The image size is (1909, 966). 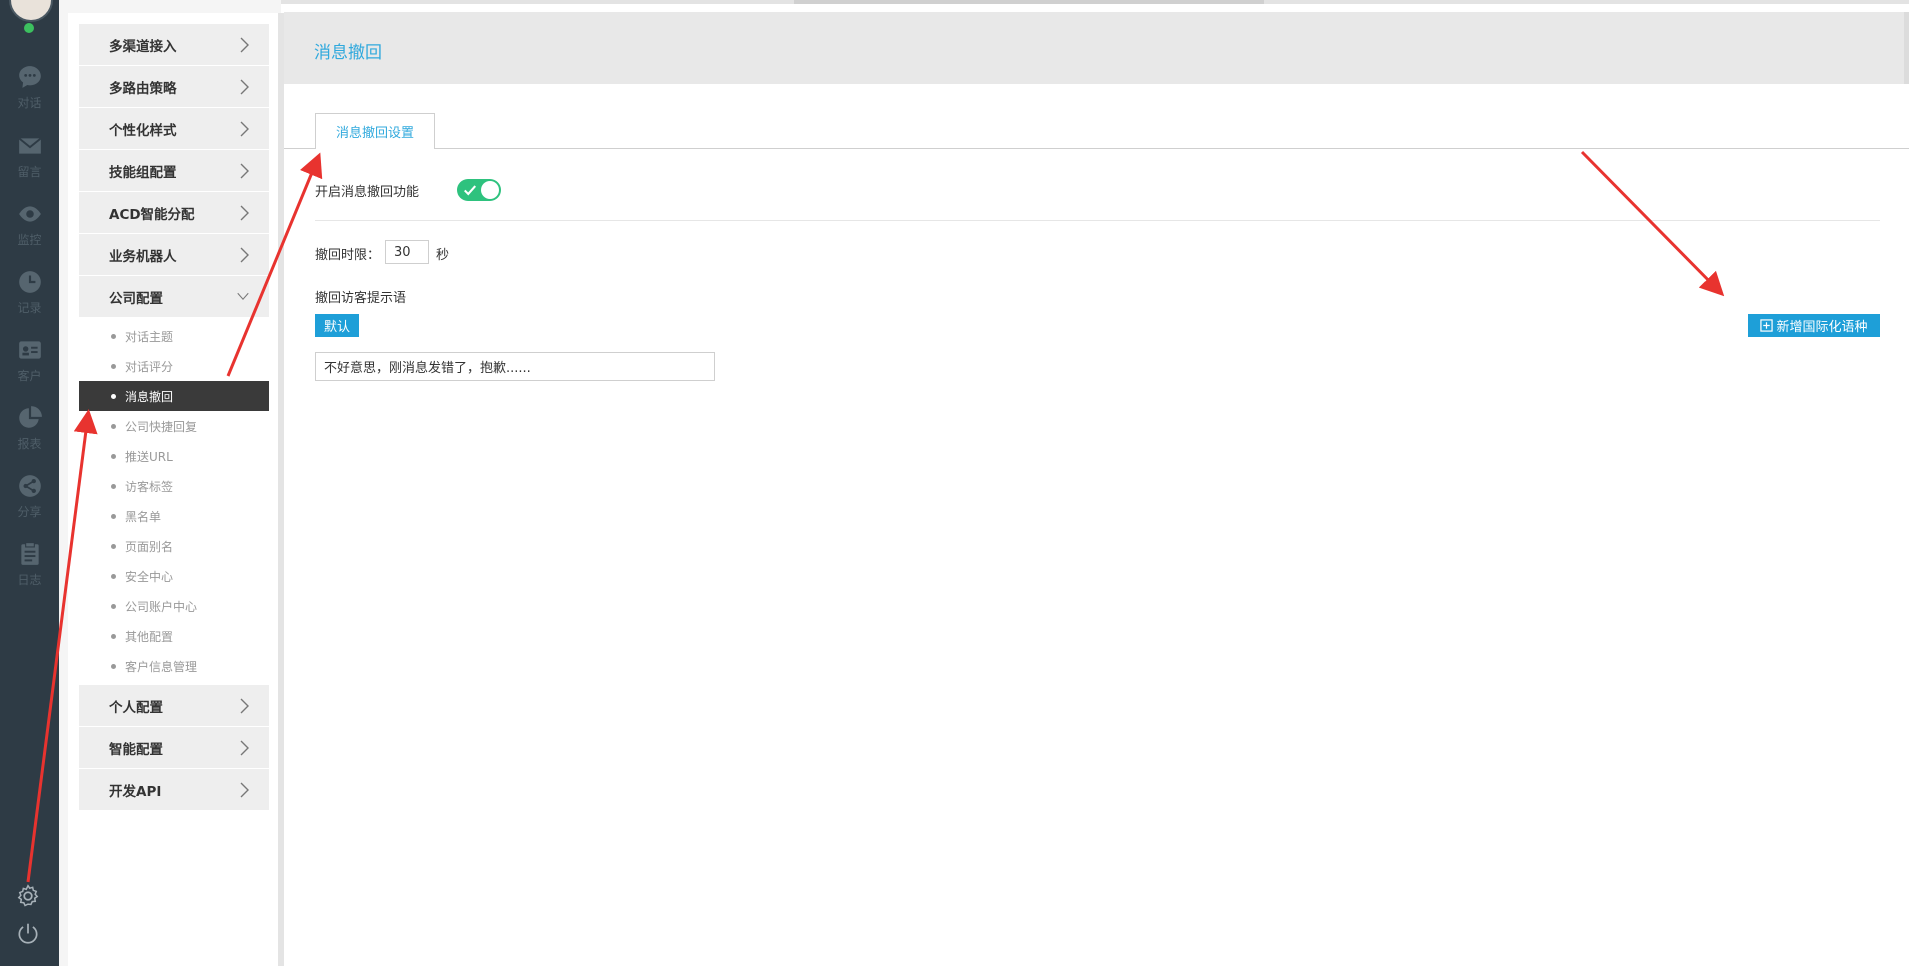 What do you see at coordinates (29, 897) in the screenshot?
I see `settings-button` at bounding box center [29, 897].